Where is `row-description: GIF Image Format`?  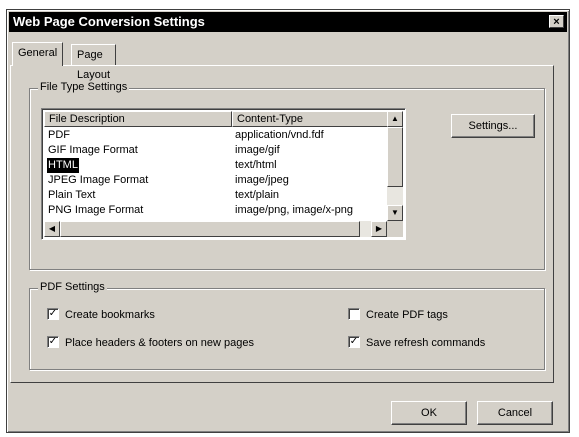 row-description: GIF Image Format is located at coordinates (93, 150).